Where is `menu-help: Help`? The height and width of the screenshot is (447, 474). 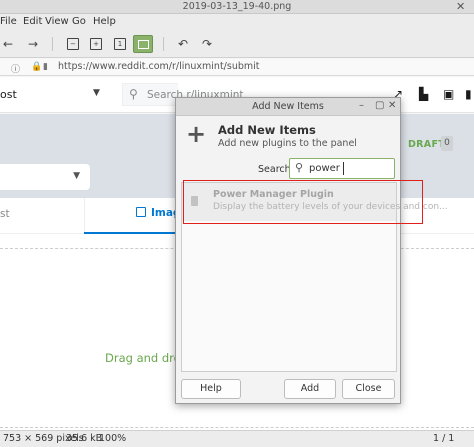 menu-help: Help is located at coordinates (104, 21).